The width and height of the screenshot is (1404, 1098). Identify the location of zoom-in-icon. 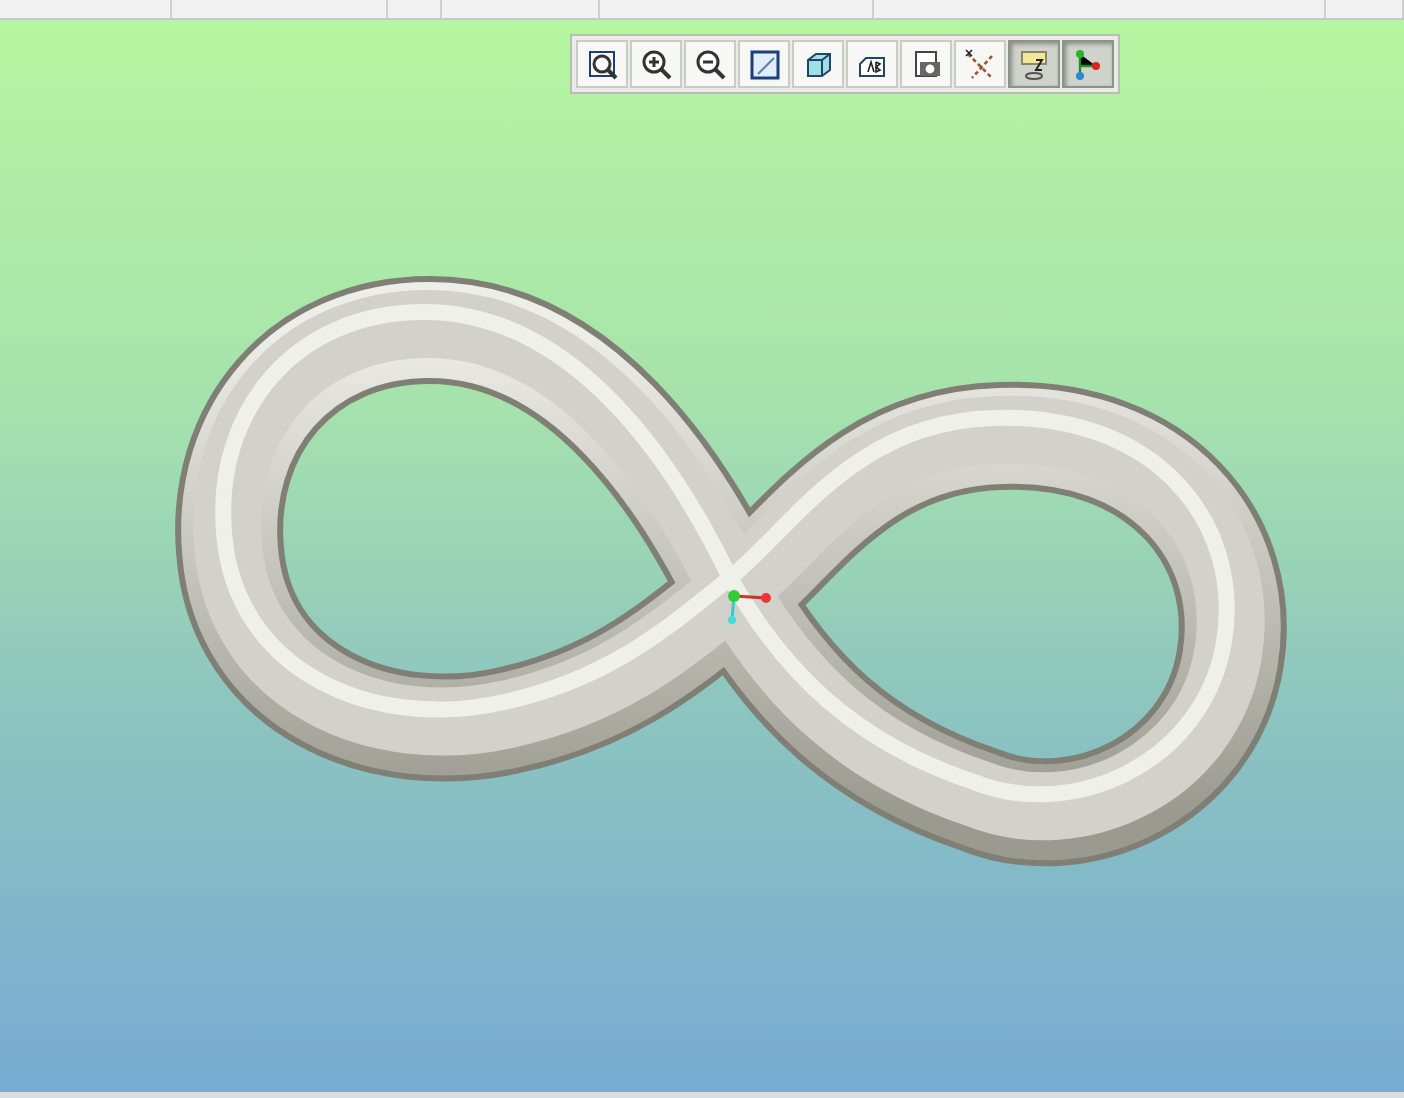
(656, 64).